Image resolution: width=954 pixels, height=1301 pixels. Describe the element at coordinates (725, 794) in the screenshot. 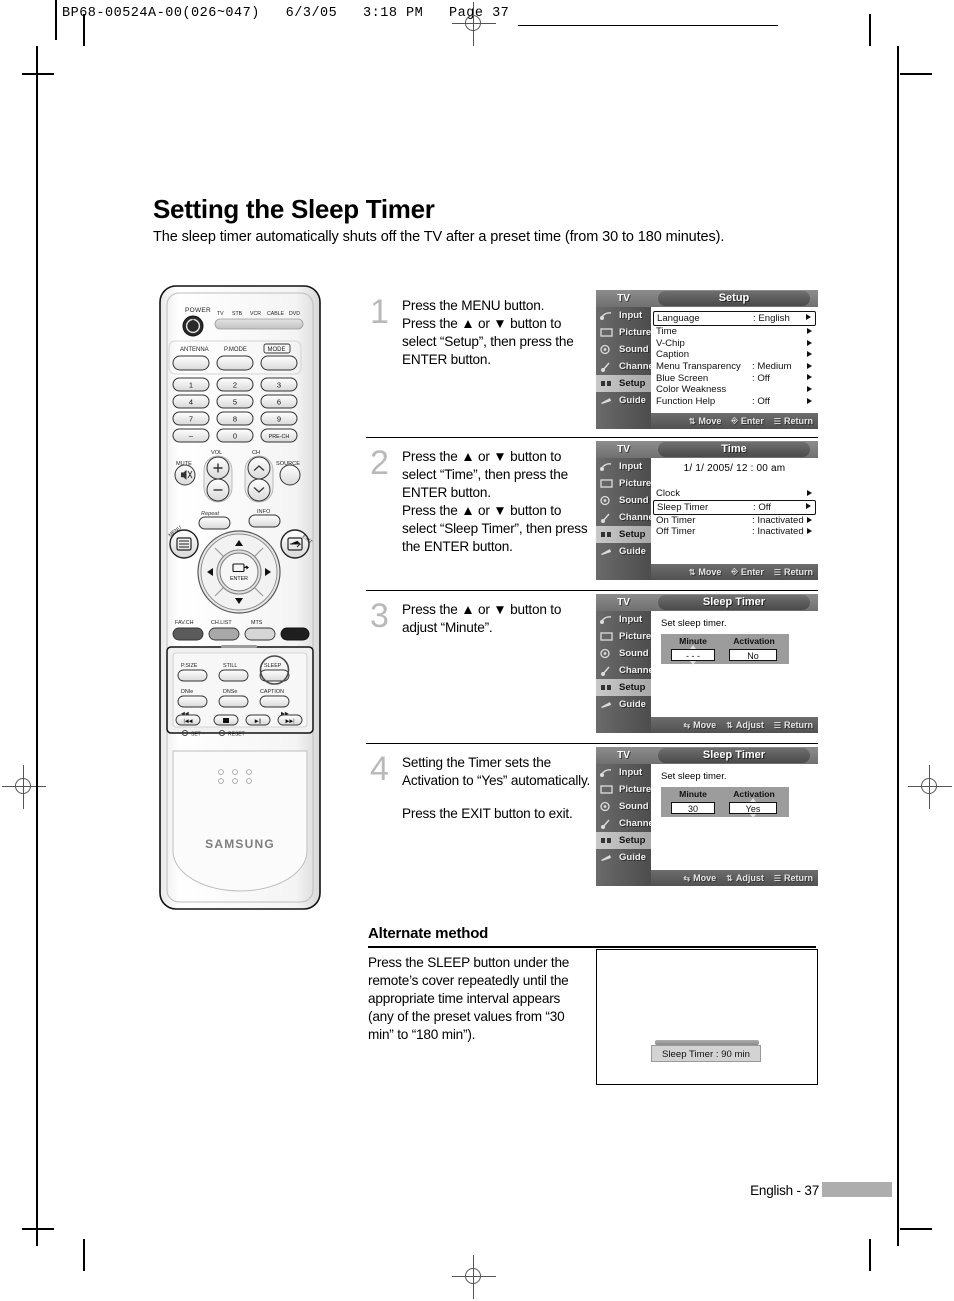

I see `sleep-timer-headers: Minute Activation` at that location.